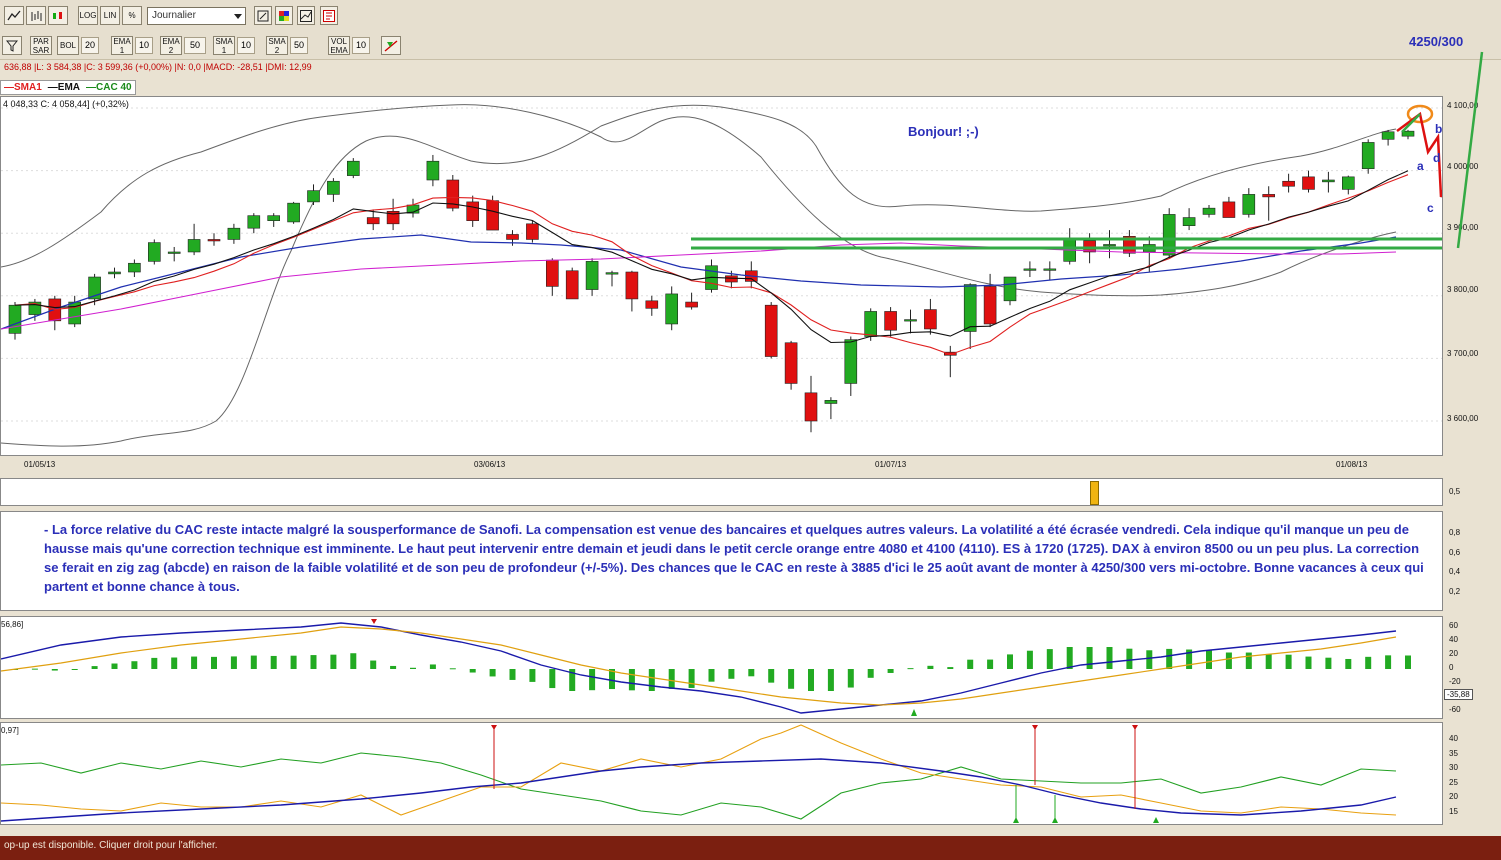 This screenshot has height=860, width=1501. What do you see at coordinates (1453, 796) in the screenshot?
I see `dmi-tick: 20` at bounding box center [1453, 796].